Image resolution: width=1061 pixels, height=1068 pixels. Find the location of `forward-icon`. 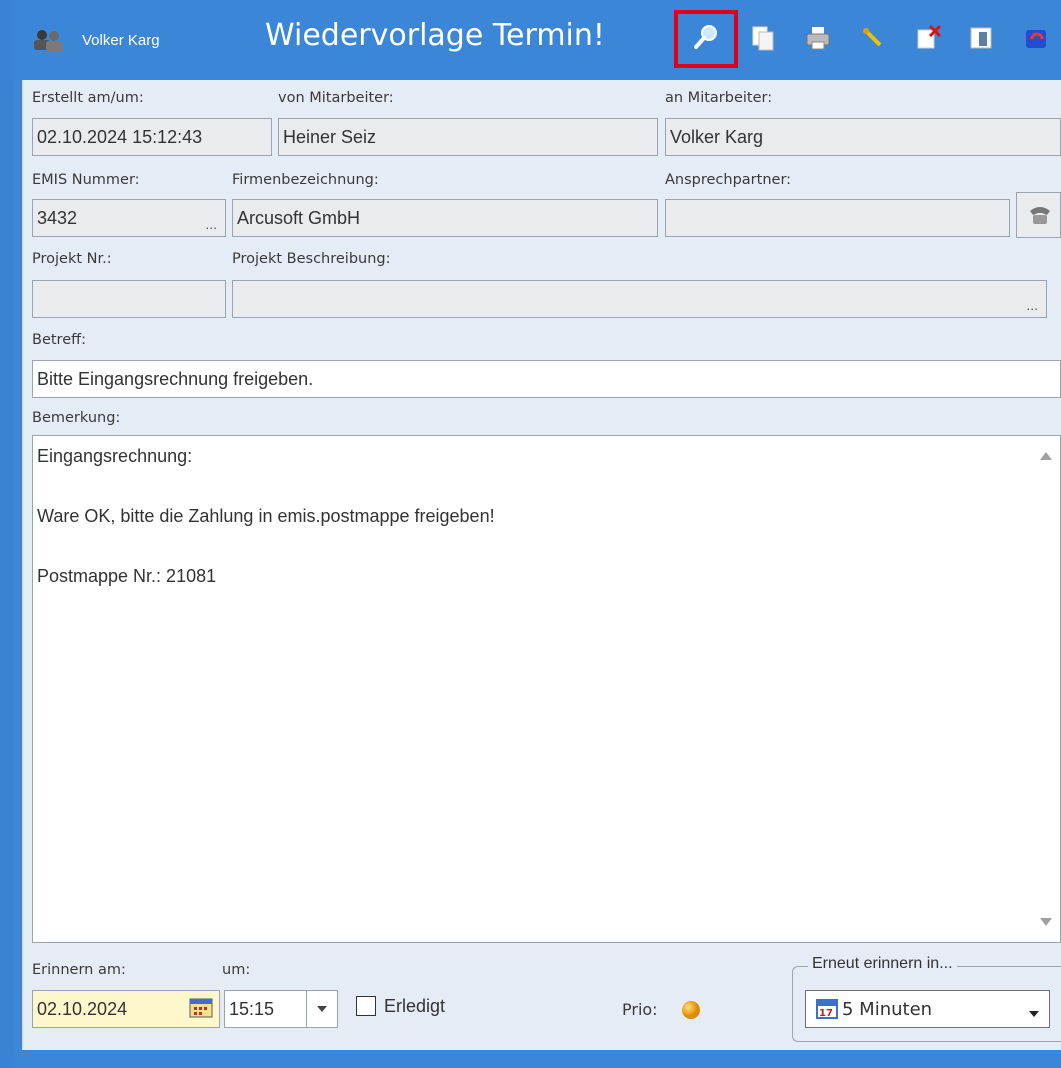

forward-icon is located at coordinates (1036, 40).